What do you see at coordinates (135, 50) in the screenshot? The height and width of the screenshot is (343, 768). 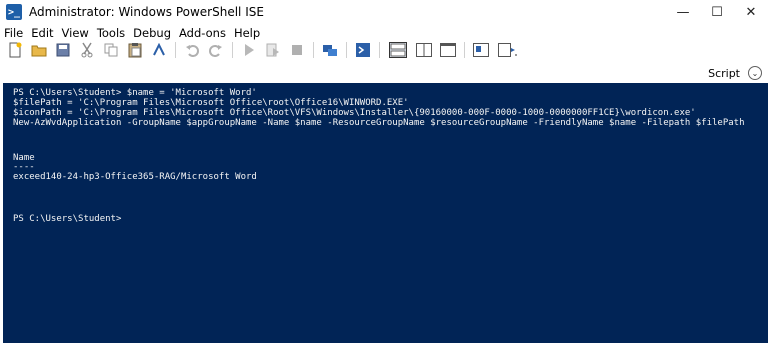 I see `paste-icon` at bounding box center [135, 50].